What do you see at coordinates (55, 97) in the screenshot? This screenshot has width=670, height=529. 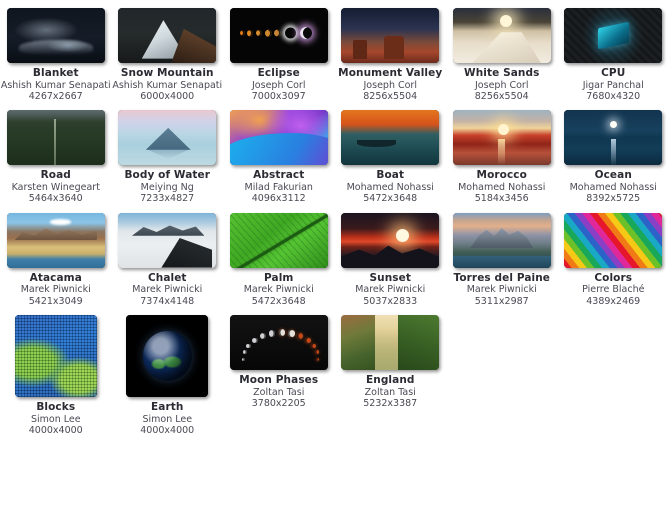 I see `wallpaper-dimensions: 4267x2667` at bounding box center [55, 97].